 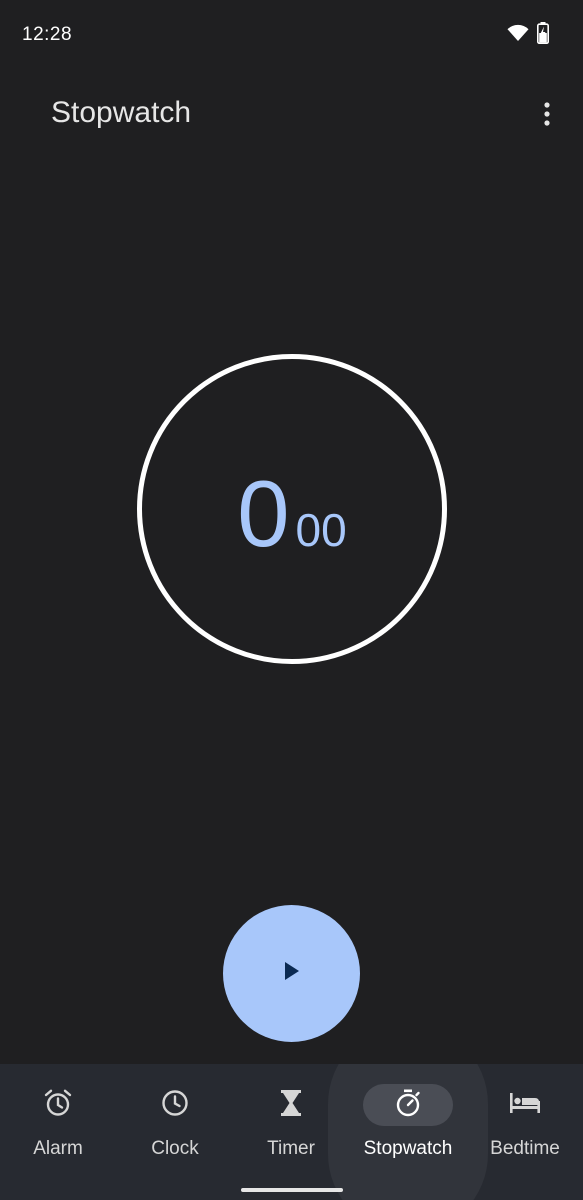 What do you see at coordinates (291, 35) in the screenshot?
I see `status-bar: 12:28` at bounding box center [291, 35].